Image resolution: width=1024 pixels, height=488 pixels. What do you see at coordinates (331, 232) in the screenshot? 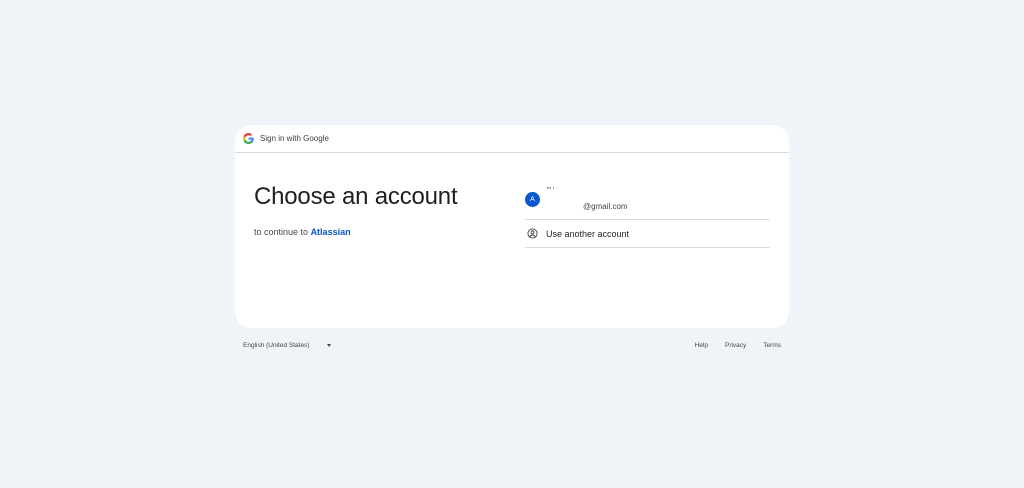
I see `service-link: Atlassian` at bounding box center [331, 232].